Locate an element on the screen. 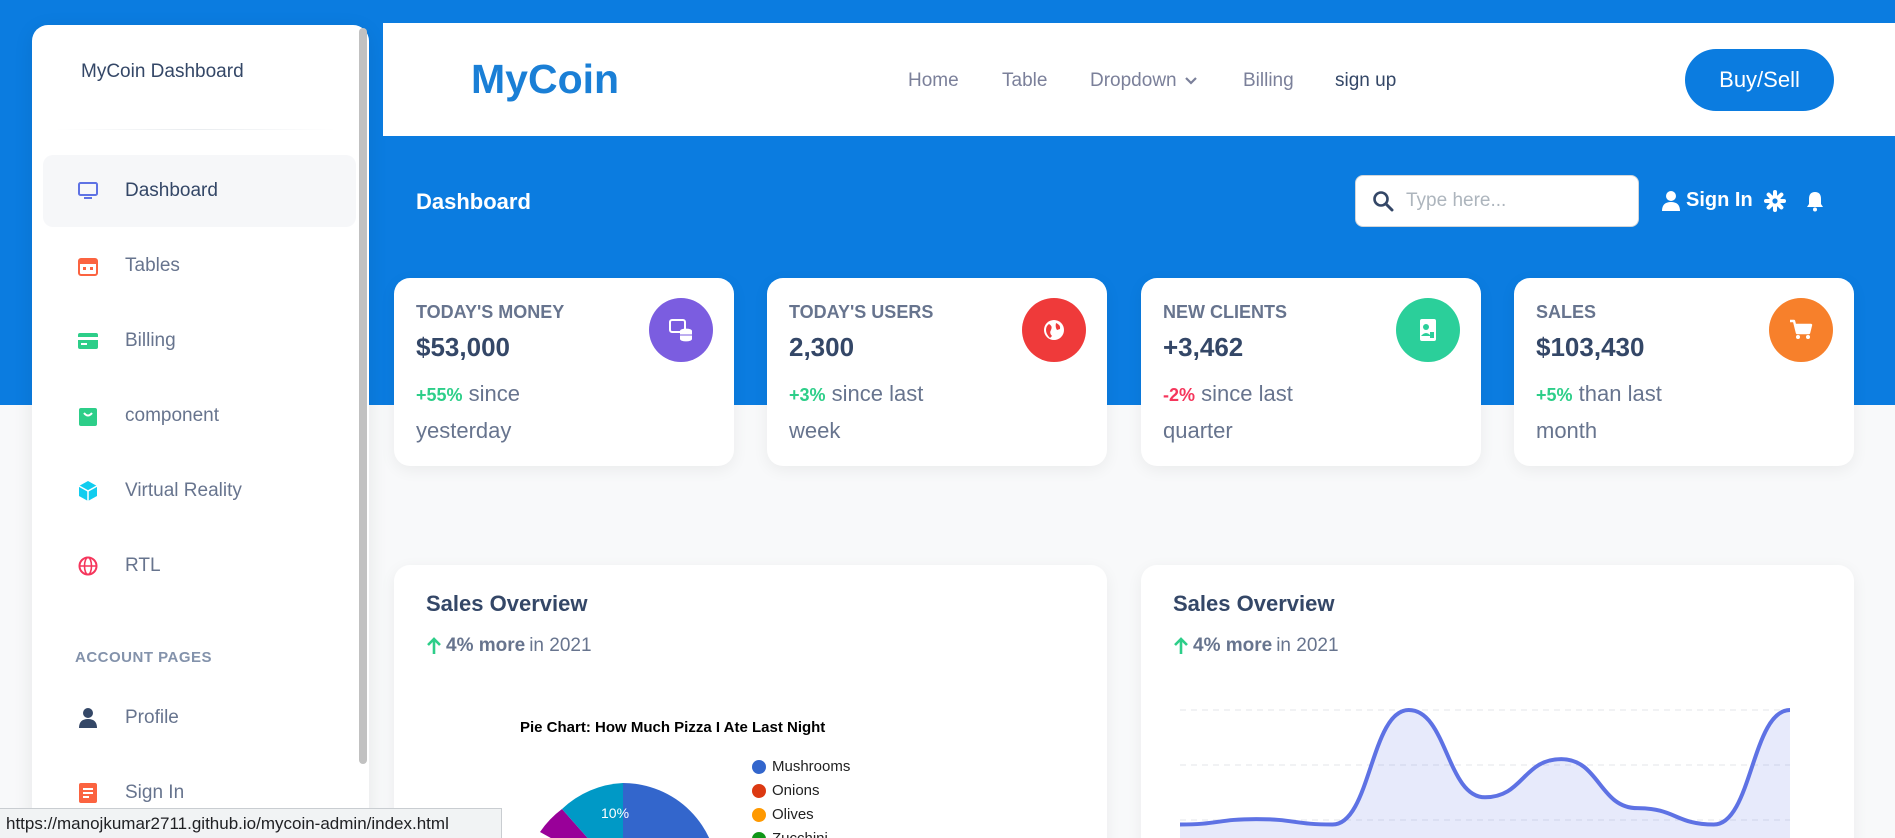 This screenshot has width=1895, height=838. sidebar-item-billing: Billing is located at coordinates (199, 341).